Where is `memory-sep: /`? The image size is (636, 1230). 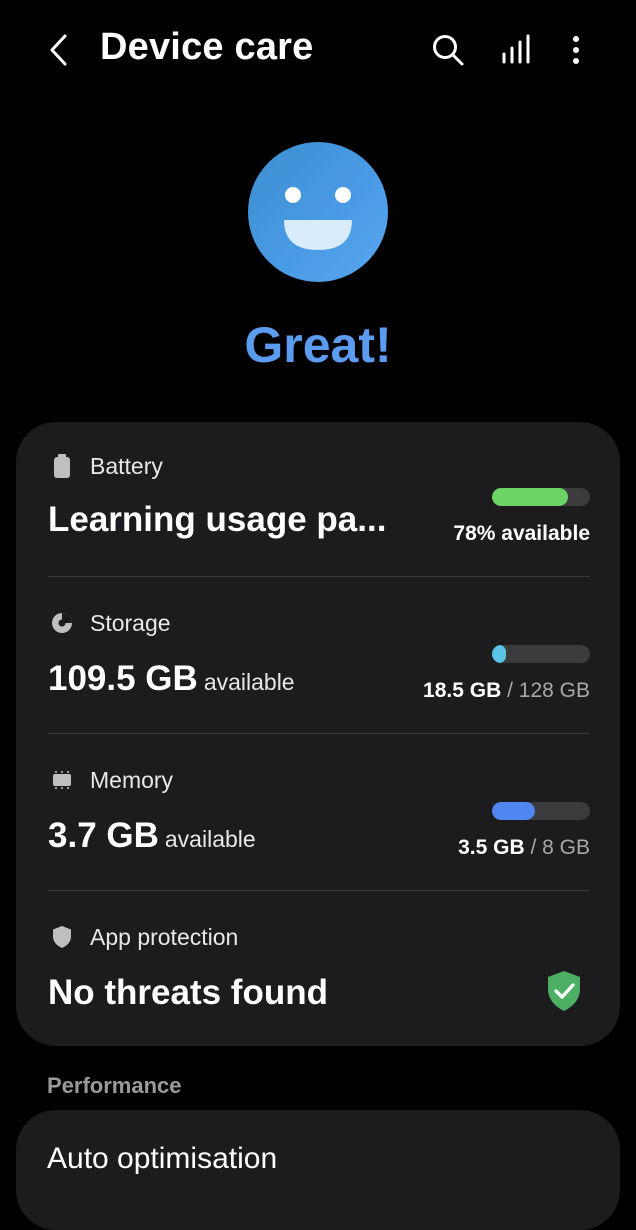 memory-sep: / is located at coordinates (533, 847).